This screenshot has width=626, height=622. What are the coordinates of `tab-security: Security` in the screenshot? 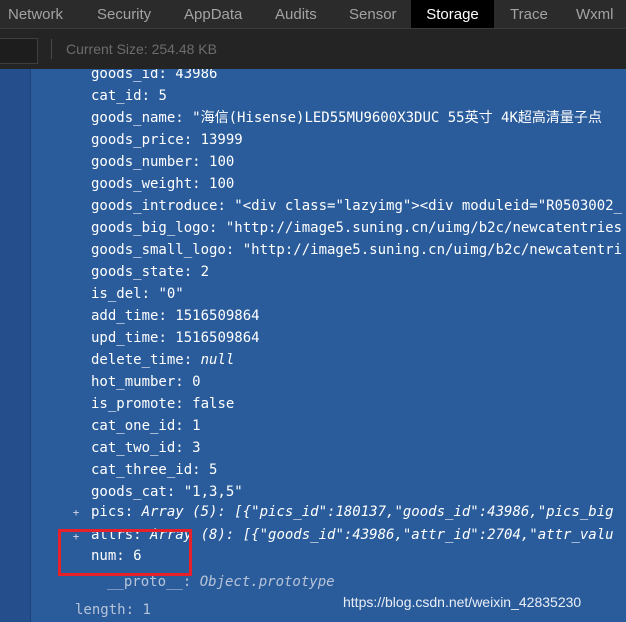 It's located at (124, 14).